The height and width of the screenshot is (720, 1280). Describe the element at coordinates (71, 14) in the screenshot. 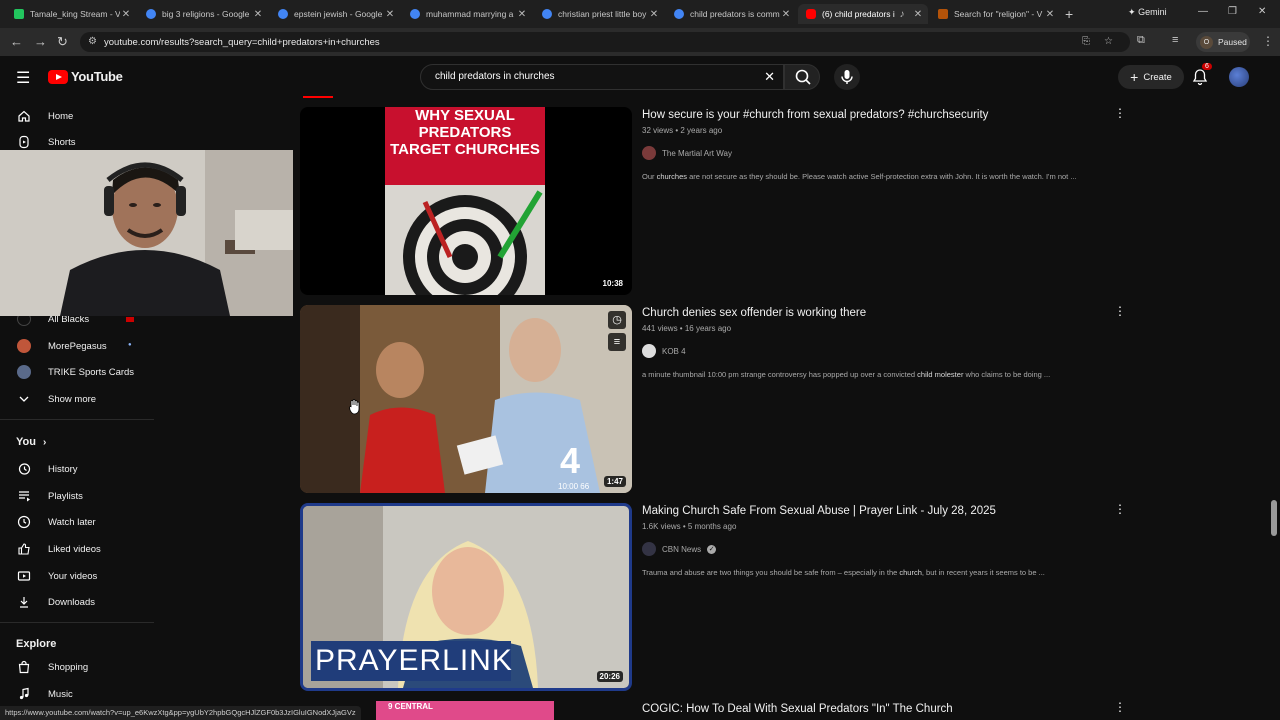

I see `browser-tab: Tamale_king Stream - V ✕` at that location.